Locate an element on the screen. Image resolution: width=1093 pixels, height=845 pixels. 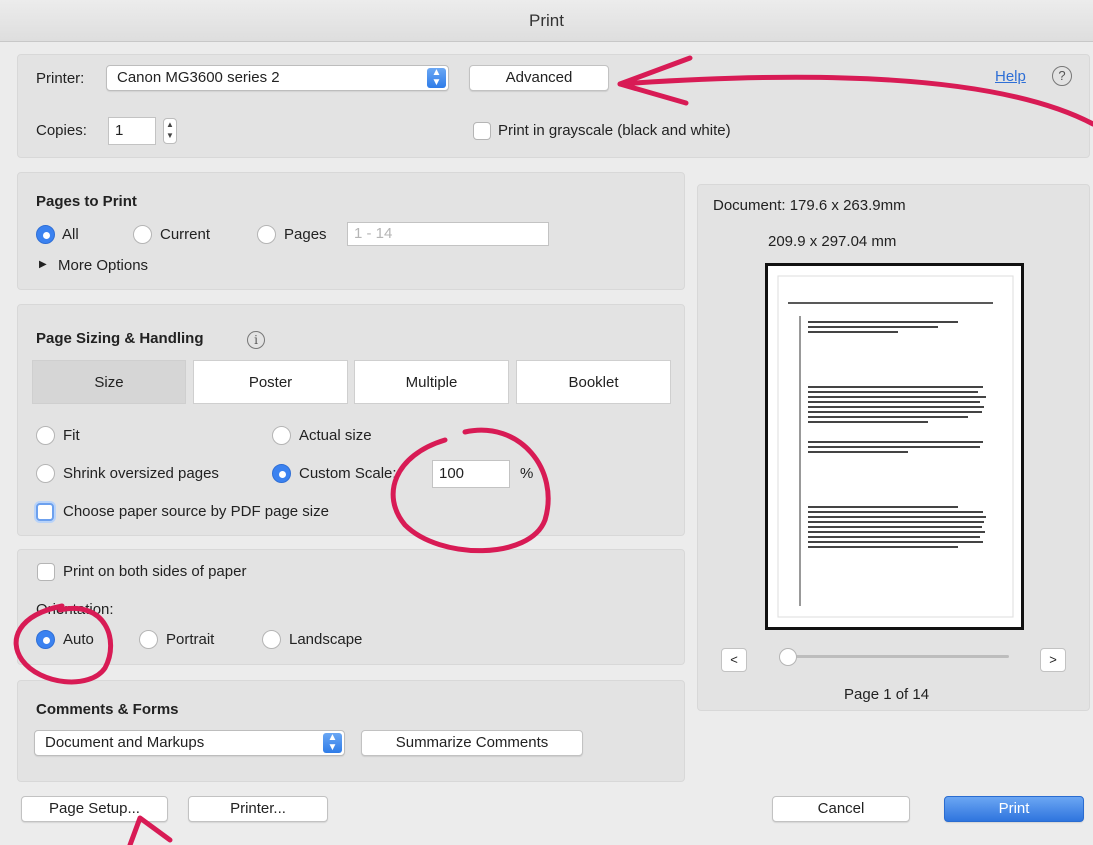
tab-multiple: Multiple is located at coordinates (431, 382).